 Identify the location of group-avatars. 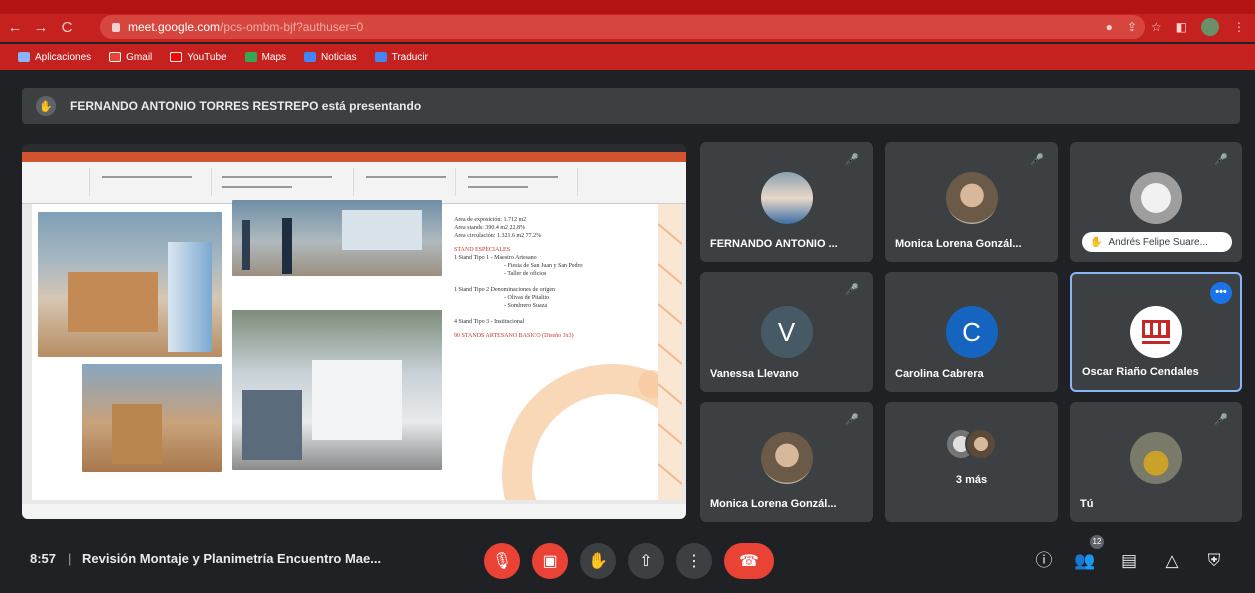
(972, 446).